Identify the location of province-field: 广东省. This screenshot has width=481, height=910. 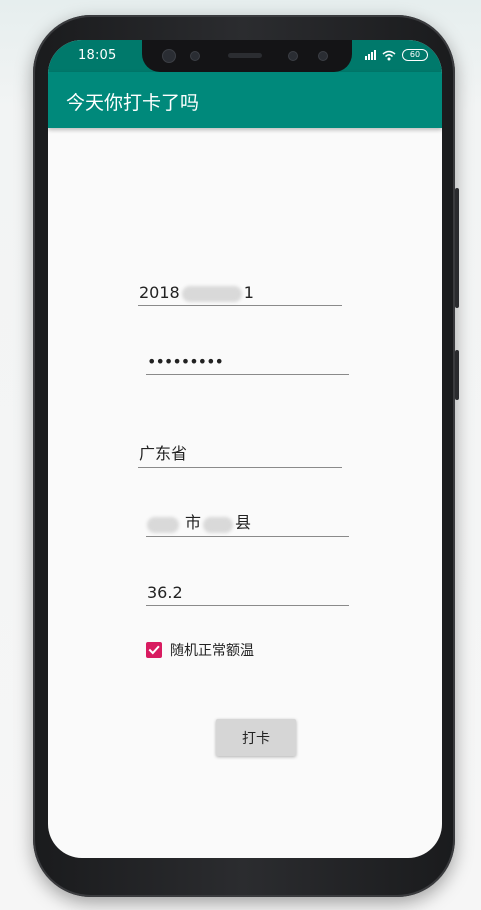
(240, 453).